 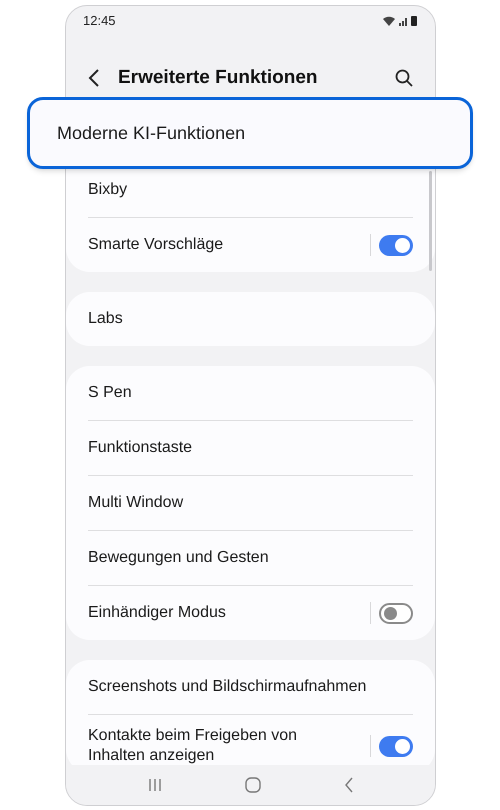 What do you see at coordinates (227, 687) in the screenshot?
I see `setting-label: Screenshots und Bildschirmaufnahmen` at bounding box center [227, 687].